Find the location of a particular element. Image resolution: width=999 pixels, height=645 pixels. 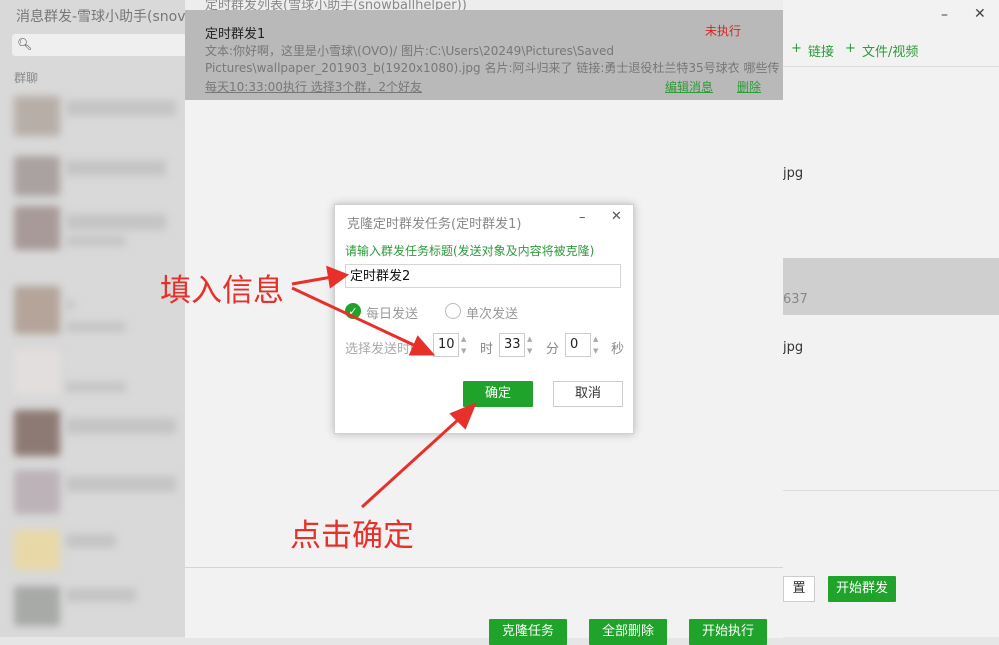

arrow-to-input-line is located at coordinates (312, 280).